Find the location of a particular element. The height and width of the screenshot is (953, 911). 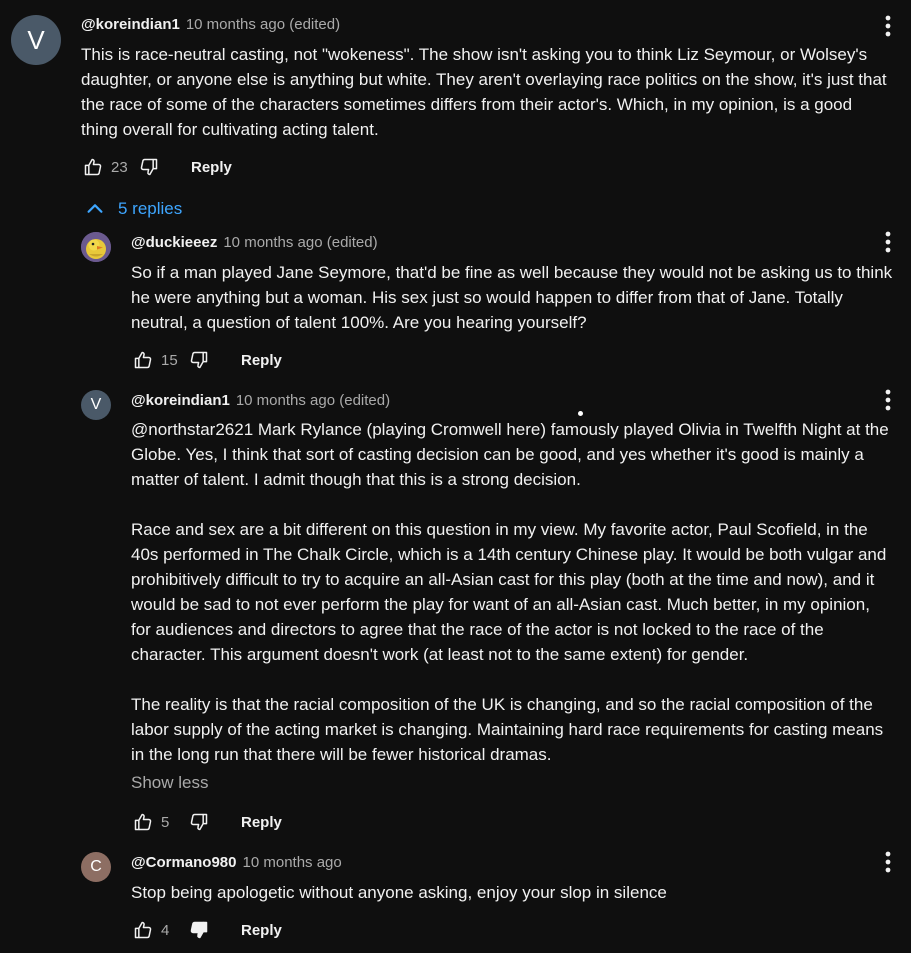

avatar-letter: C is located at coordinates (96, 866).